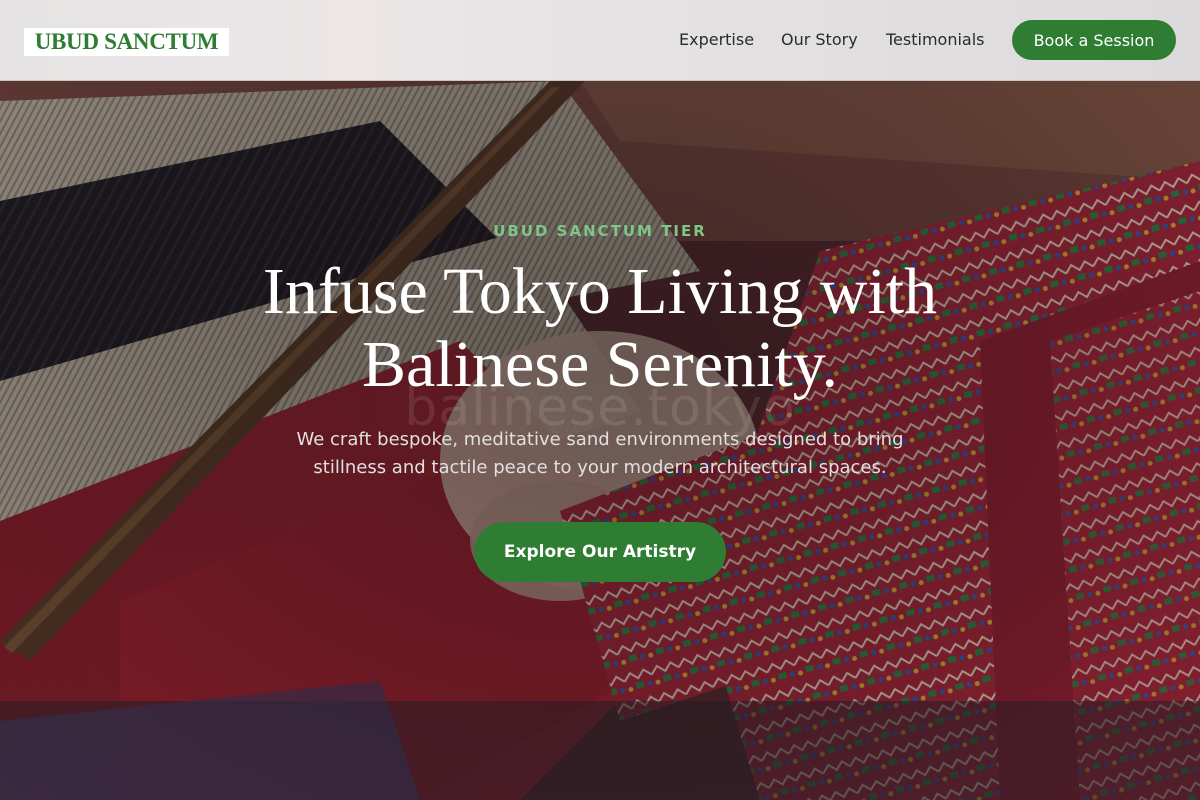 The image size is (1200, 800). Describe the element at coordinates (1094, 40) in the screenshot. I see `book-session-button: Book a Session` at that location.